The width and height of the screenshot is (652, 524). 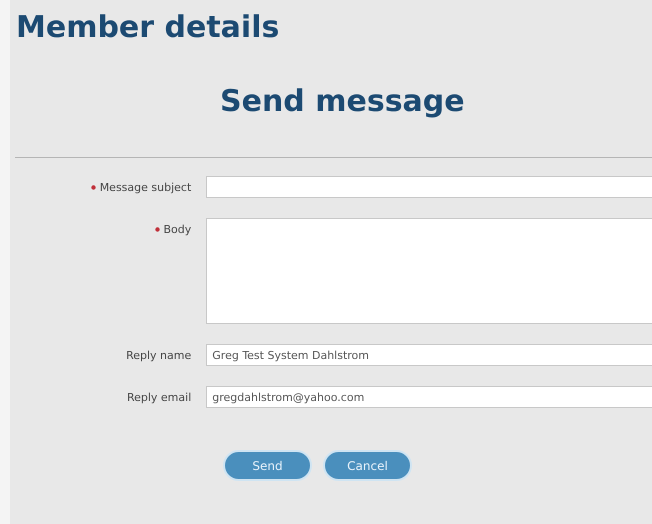 I want to click on page-title: Member details, so click(x=148, y=28).